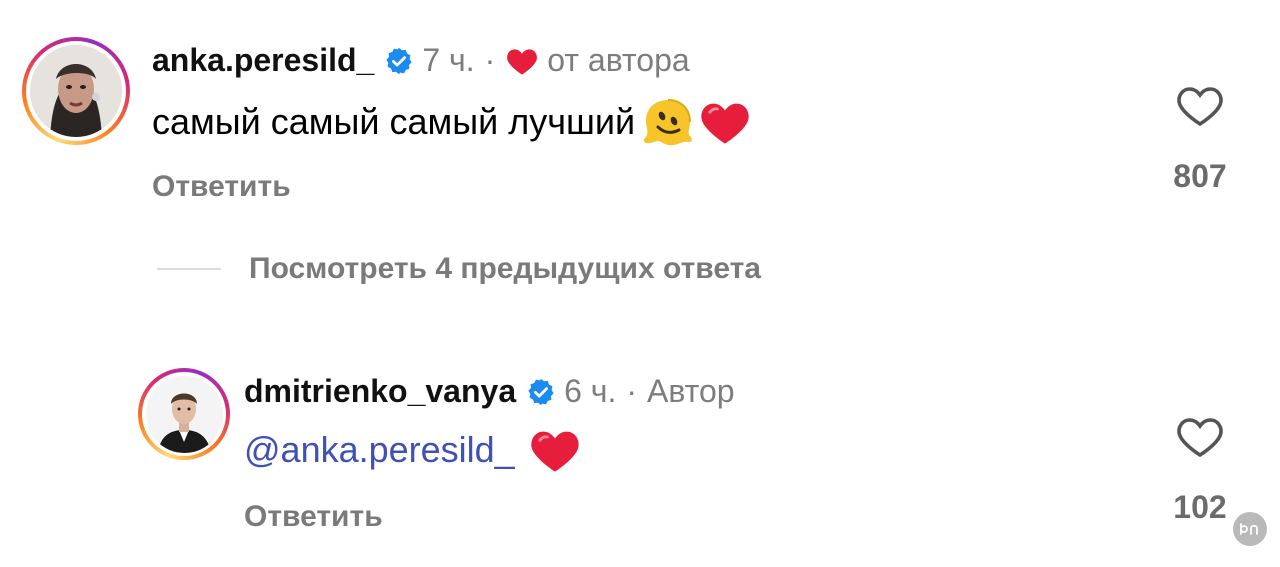 The height and width of the screenshot is (567, 1280). What do you see at coordinates (522, 61) in the screenshot?
I see `heart-filled-icon` at bounding box center [522, 61].